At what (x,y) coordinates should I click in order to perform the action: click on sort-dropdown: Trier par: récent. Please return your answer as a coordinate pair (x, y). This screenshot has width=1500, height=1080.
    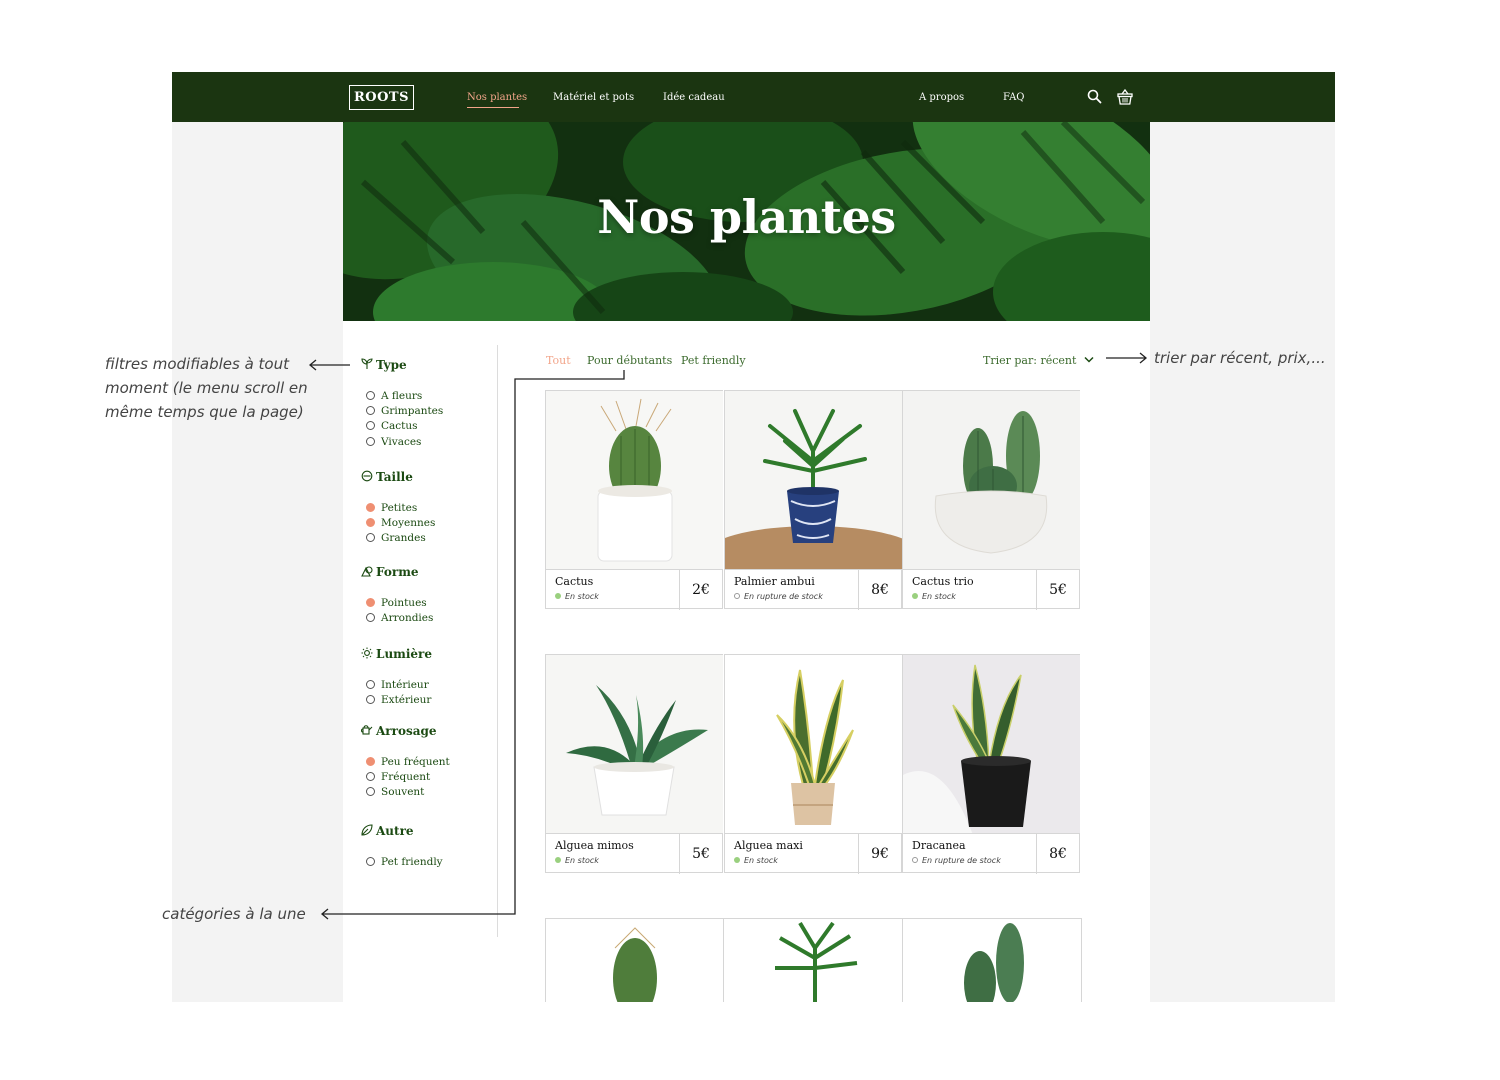
    Looking at the image, I should click on (1038, 360).